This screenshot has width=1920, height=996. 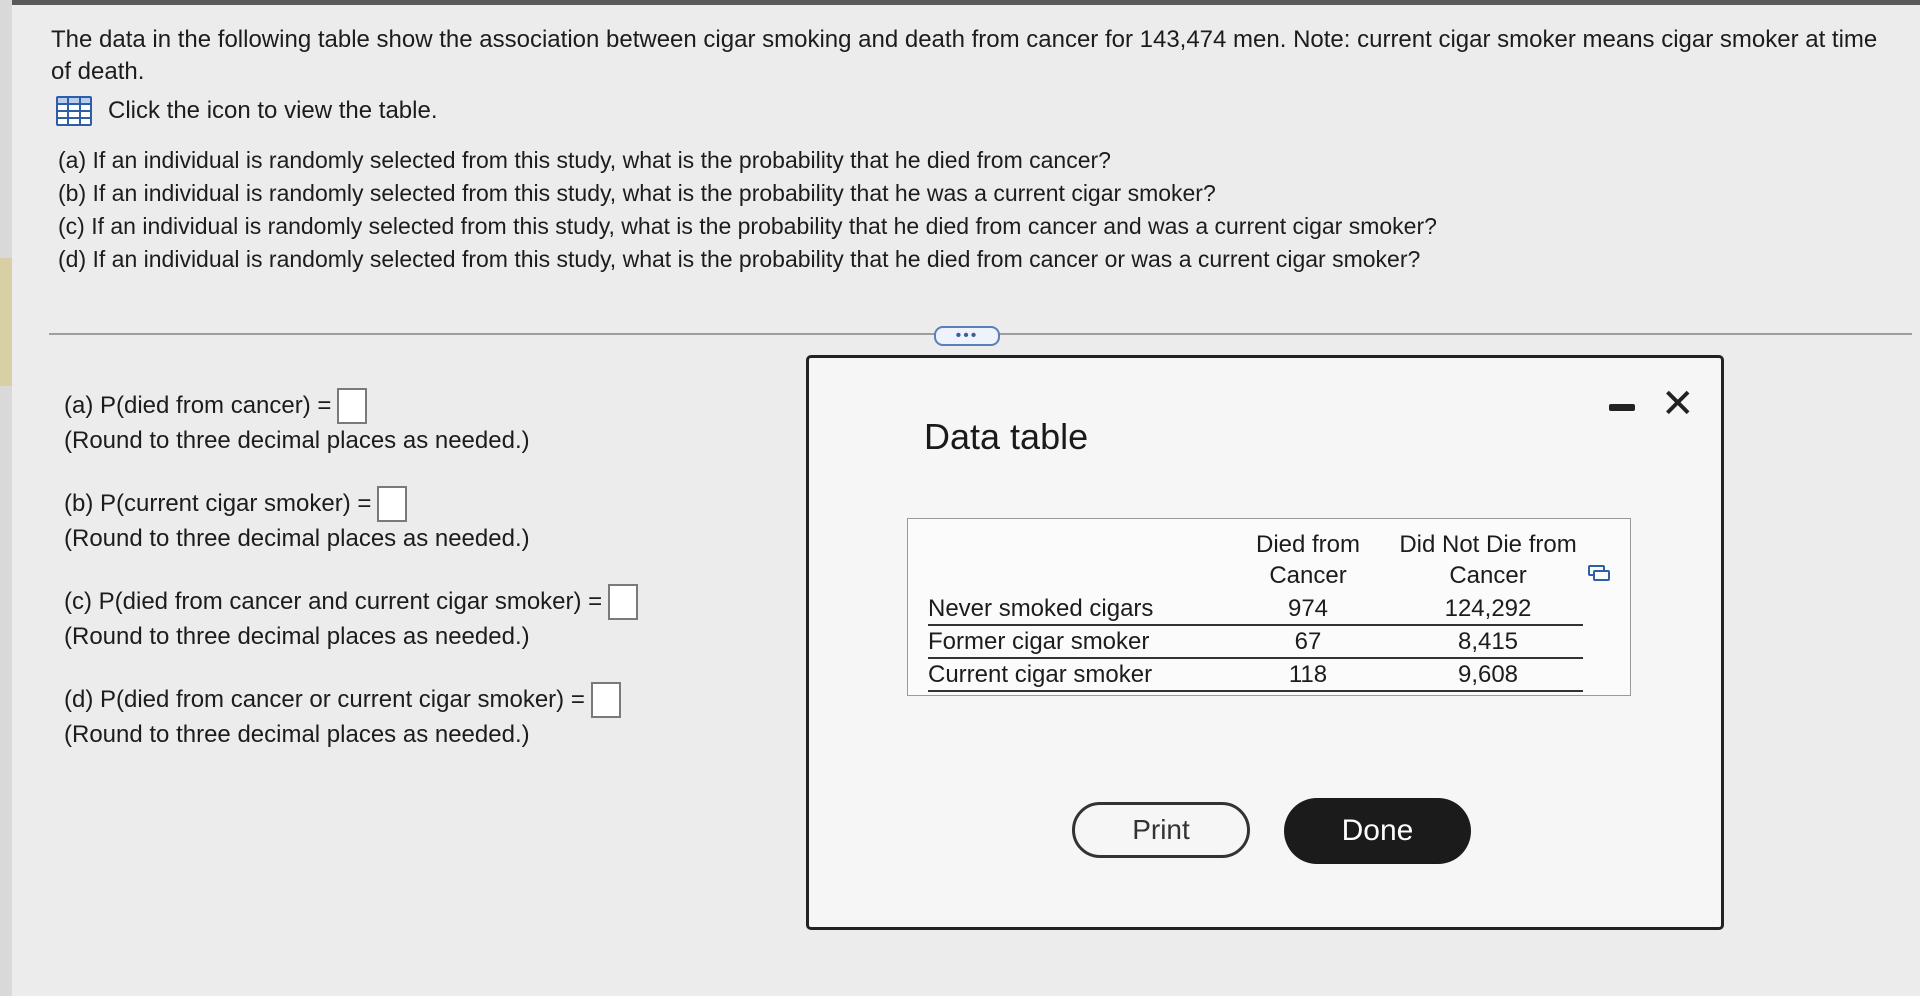 What do you see at coordinates (1488, 675) in the screenshot?
I see `table-cell: 9,608` at bounding box center [1488, 675].